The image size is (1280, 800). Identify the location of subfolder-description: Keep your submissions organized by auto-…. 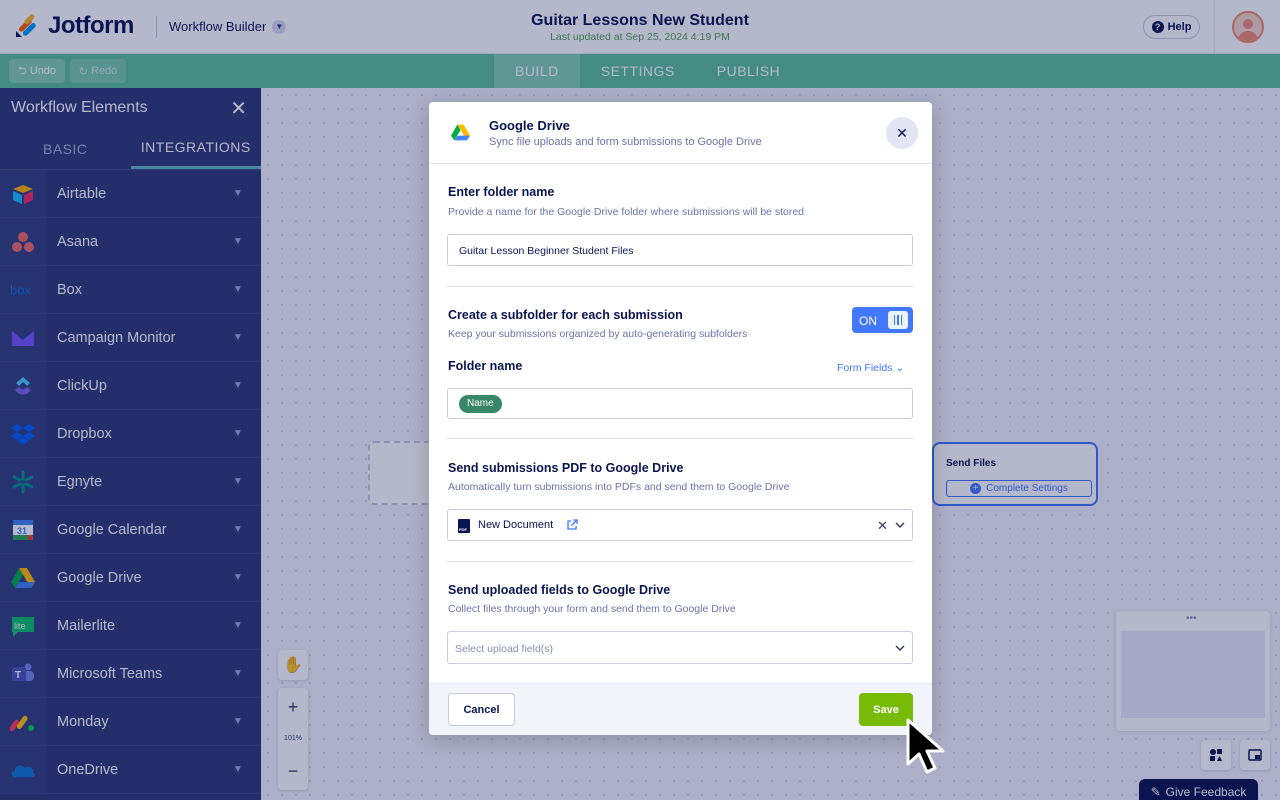
(598, 334).